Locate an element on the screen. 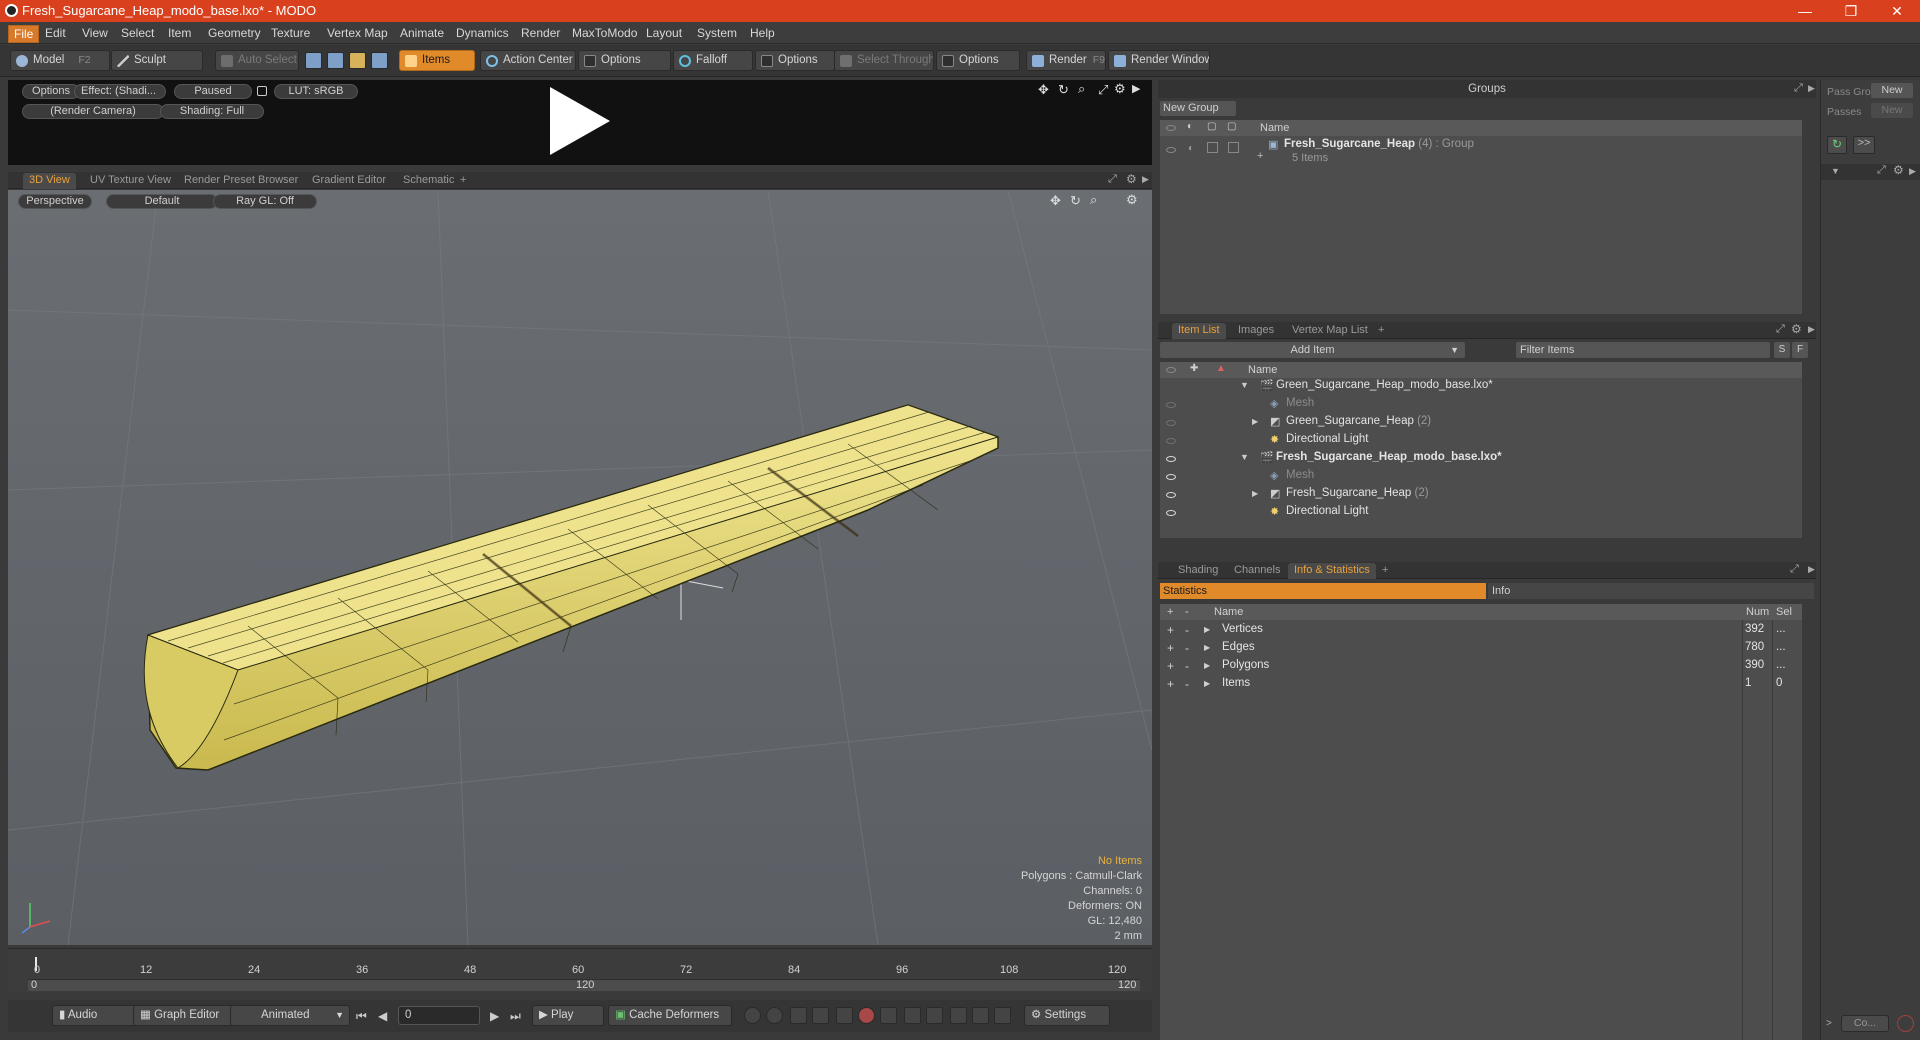 This screenshot has height=1040, width=1920. edges-mode-icon is located at coordinates (335, 60).